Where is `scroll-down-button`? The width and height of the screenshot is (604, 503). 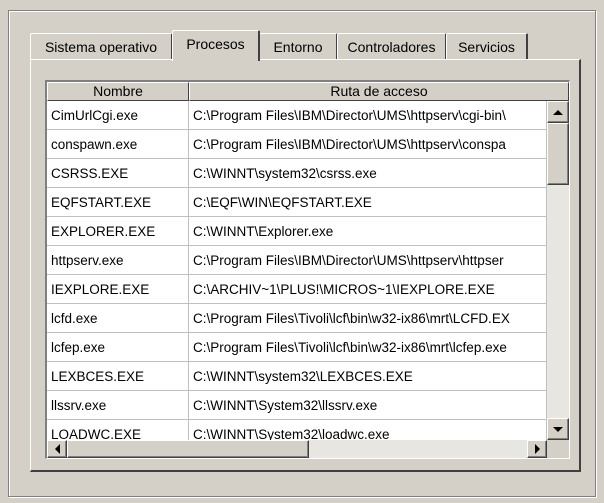 scroll-down-button is located at coordinates (558, 429).